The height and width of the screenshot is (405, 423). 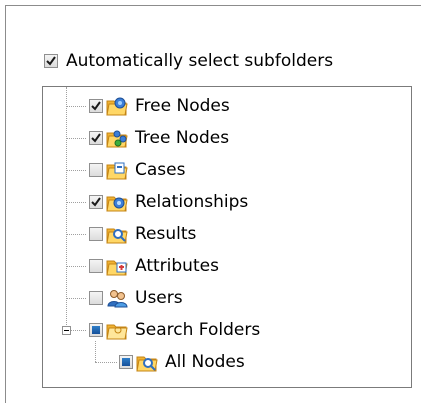 I want to click on tree-item-tree-nodes: Tree Nodes, so click(x=160, y=138).